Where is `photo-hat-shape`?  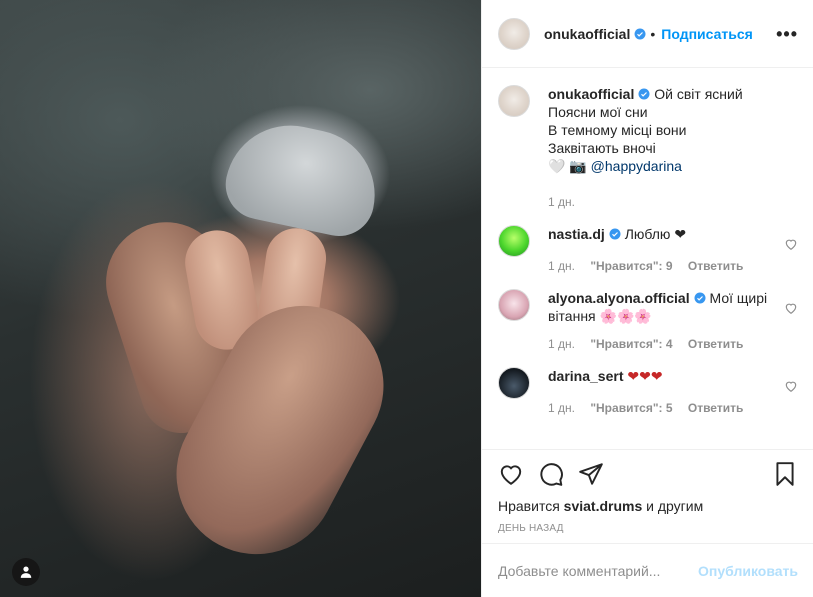
photo-hat-shape is located at coordinates (303, 178).